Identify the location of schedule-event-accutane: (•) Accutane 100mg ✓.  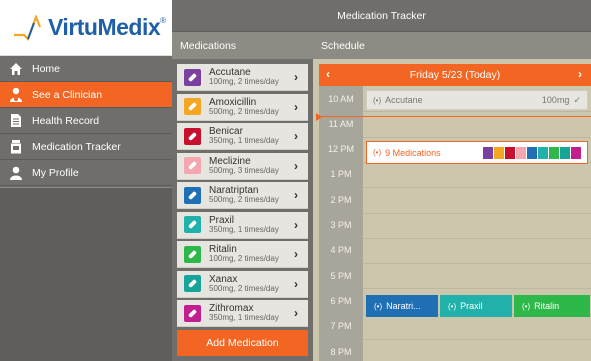
(477, 100).